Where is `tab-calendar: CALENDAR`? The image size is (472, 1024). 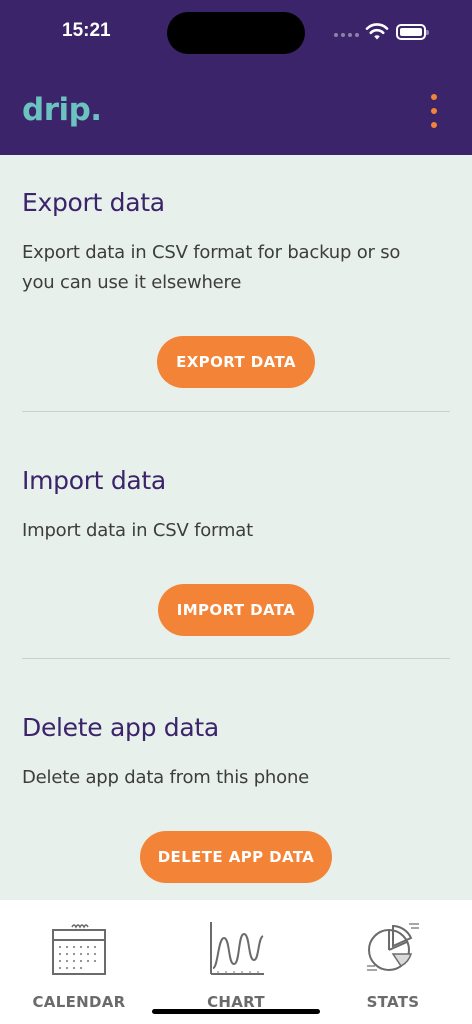
tab-calendar: CALENDAR is located at coordinates (79, 962).